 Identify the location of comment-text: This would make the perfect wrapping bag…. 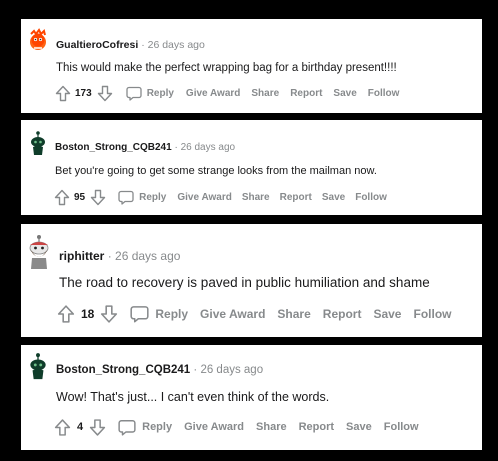
(226, 68).